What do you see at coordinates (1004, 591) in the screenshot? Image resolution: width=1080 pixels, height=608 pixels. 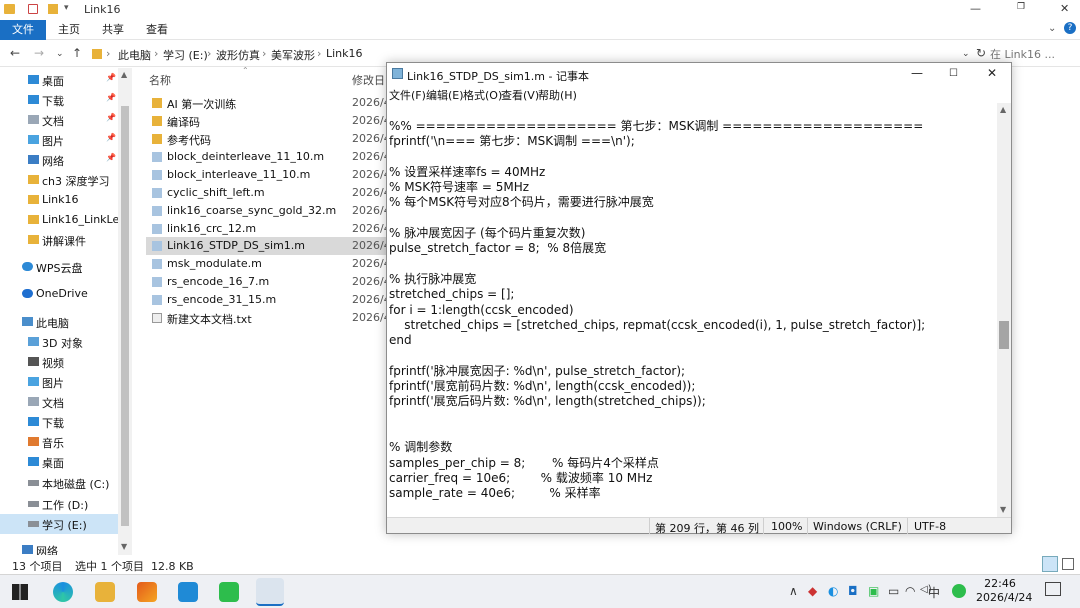 I see `system-clock: 22:46 2026/4/24` at bounding box center [1004, 591].